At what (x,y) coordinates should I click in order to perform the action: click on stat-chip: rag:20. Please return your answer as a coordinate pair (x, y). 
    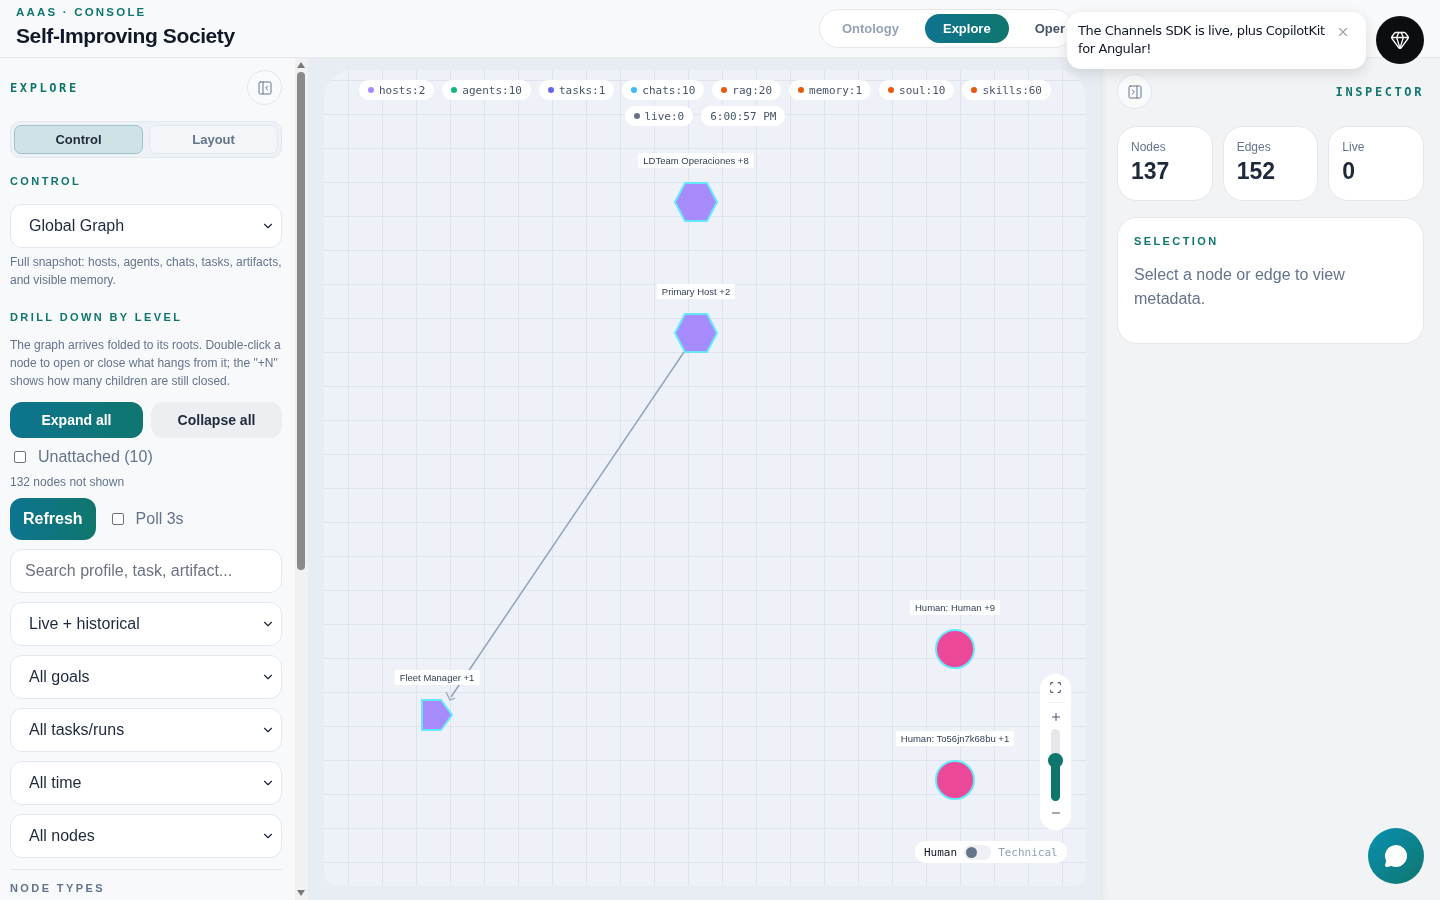
    Looking at the image, I should click on (747, 90).